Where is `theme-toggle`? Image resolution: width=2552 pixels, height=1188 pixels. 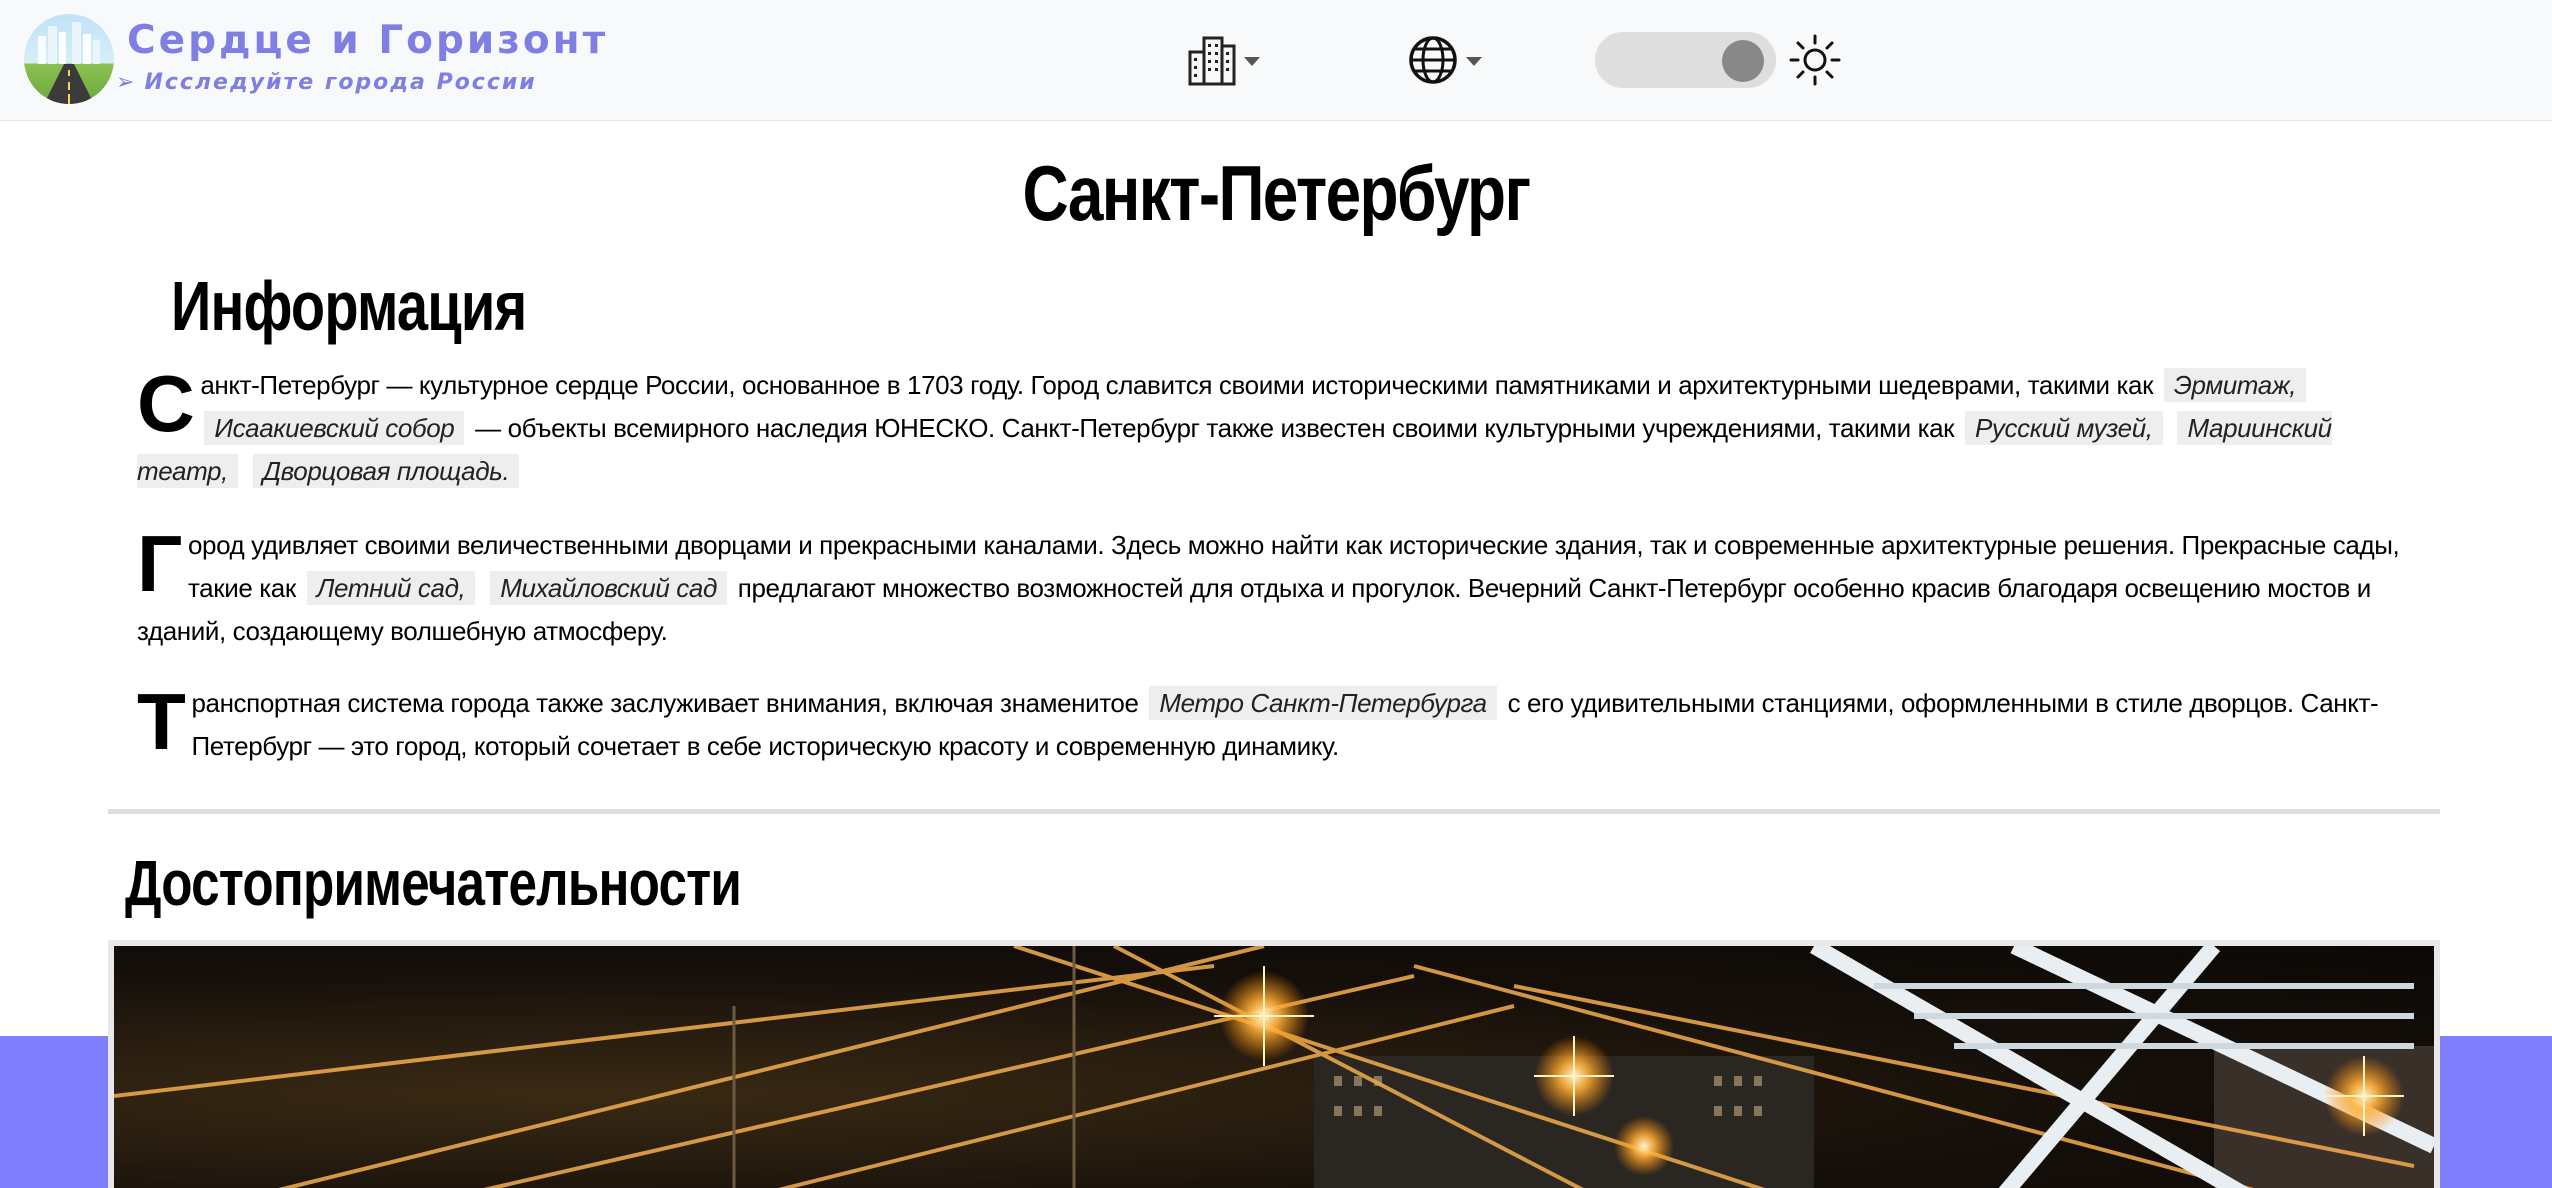
theme-toggle is located at coordinates (1685, 60).